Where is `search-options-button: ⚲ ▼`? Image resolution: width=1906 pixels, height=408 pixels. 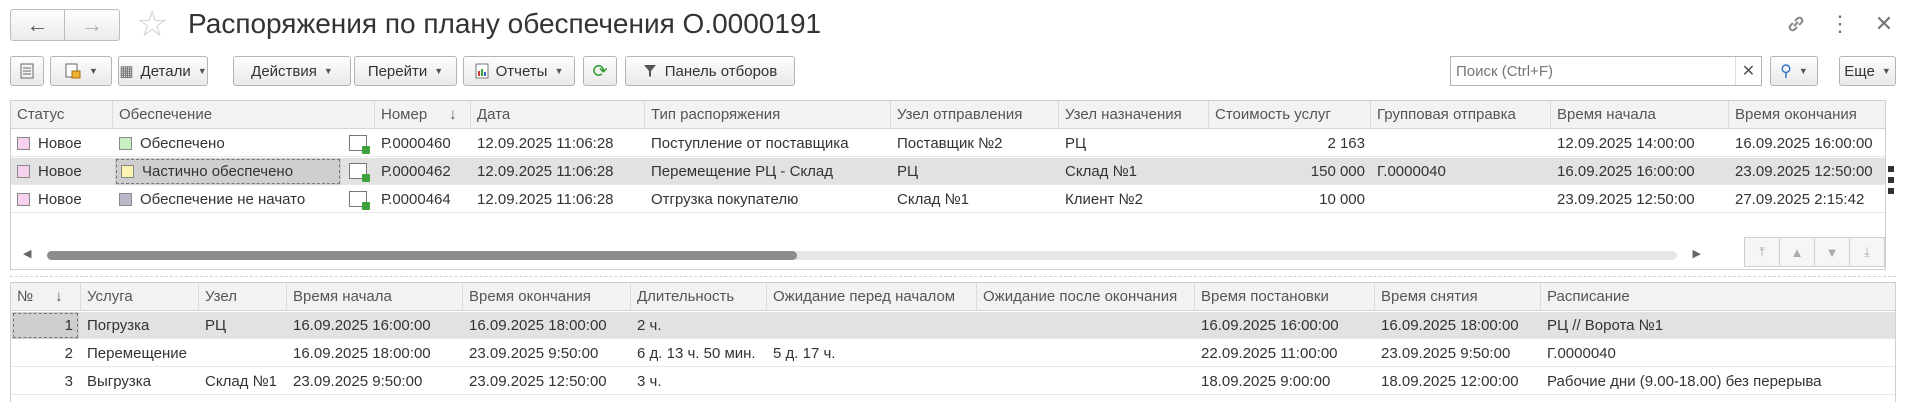
search-options-button: ⚲ ▼ is located at coordinates (1794, 71).